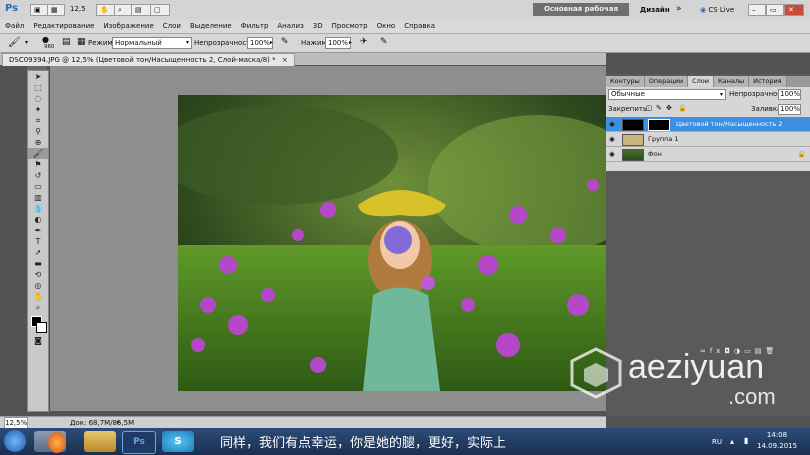  What do you see at coordinates (41, 327) in the screenshot?
I see `background-color-swatch` at bounding box center [41, 327].